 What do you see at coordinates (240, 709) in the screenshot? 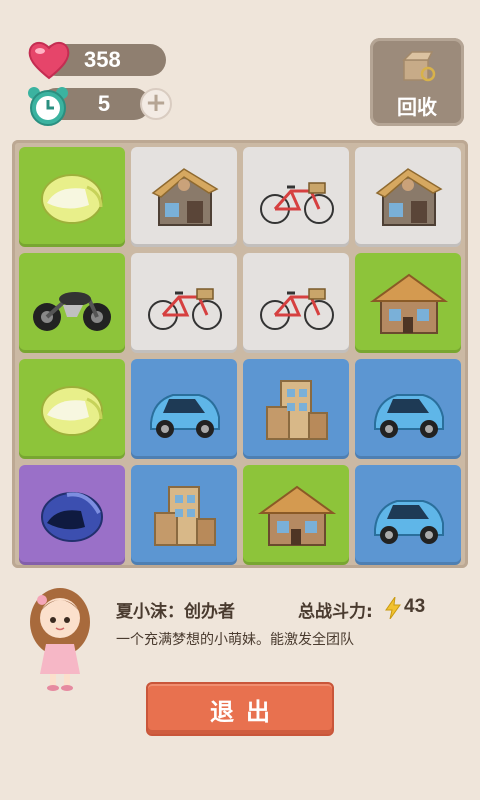
I see `exit-button: 退出` at bounding box center [240, 709].